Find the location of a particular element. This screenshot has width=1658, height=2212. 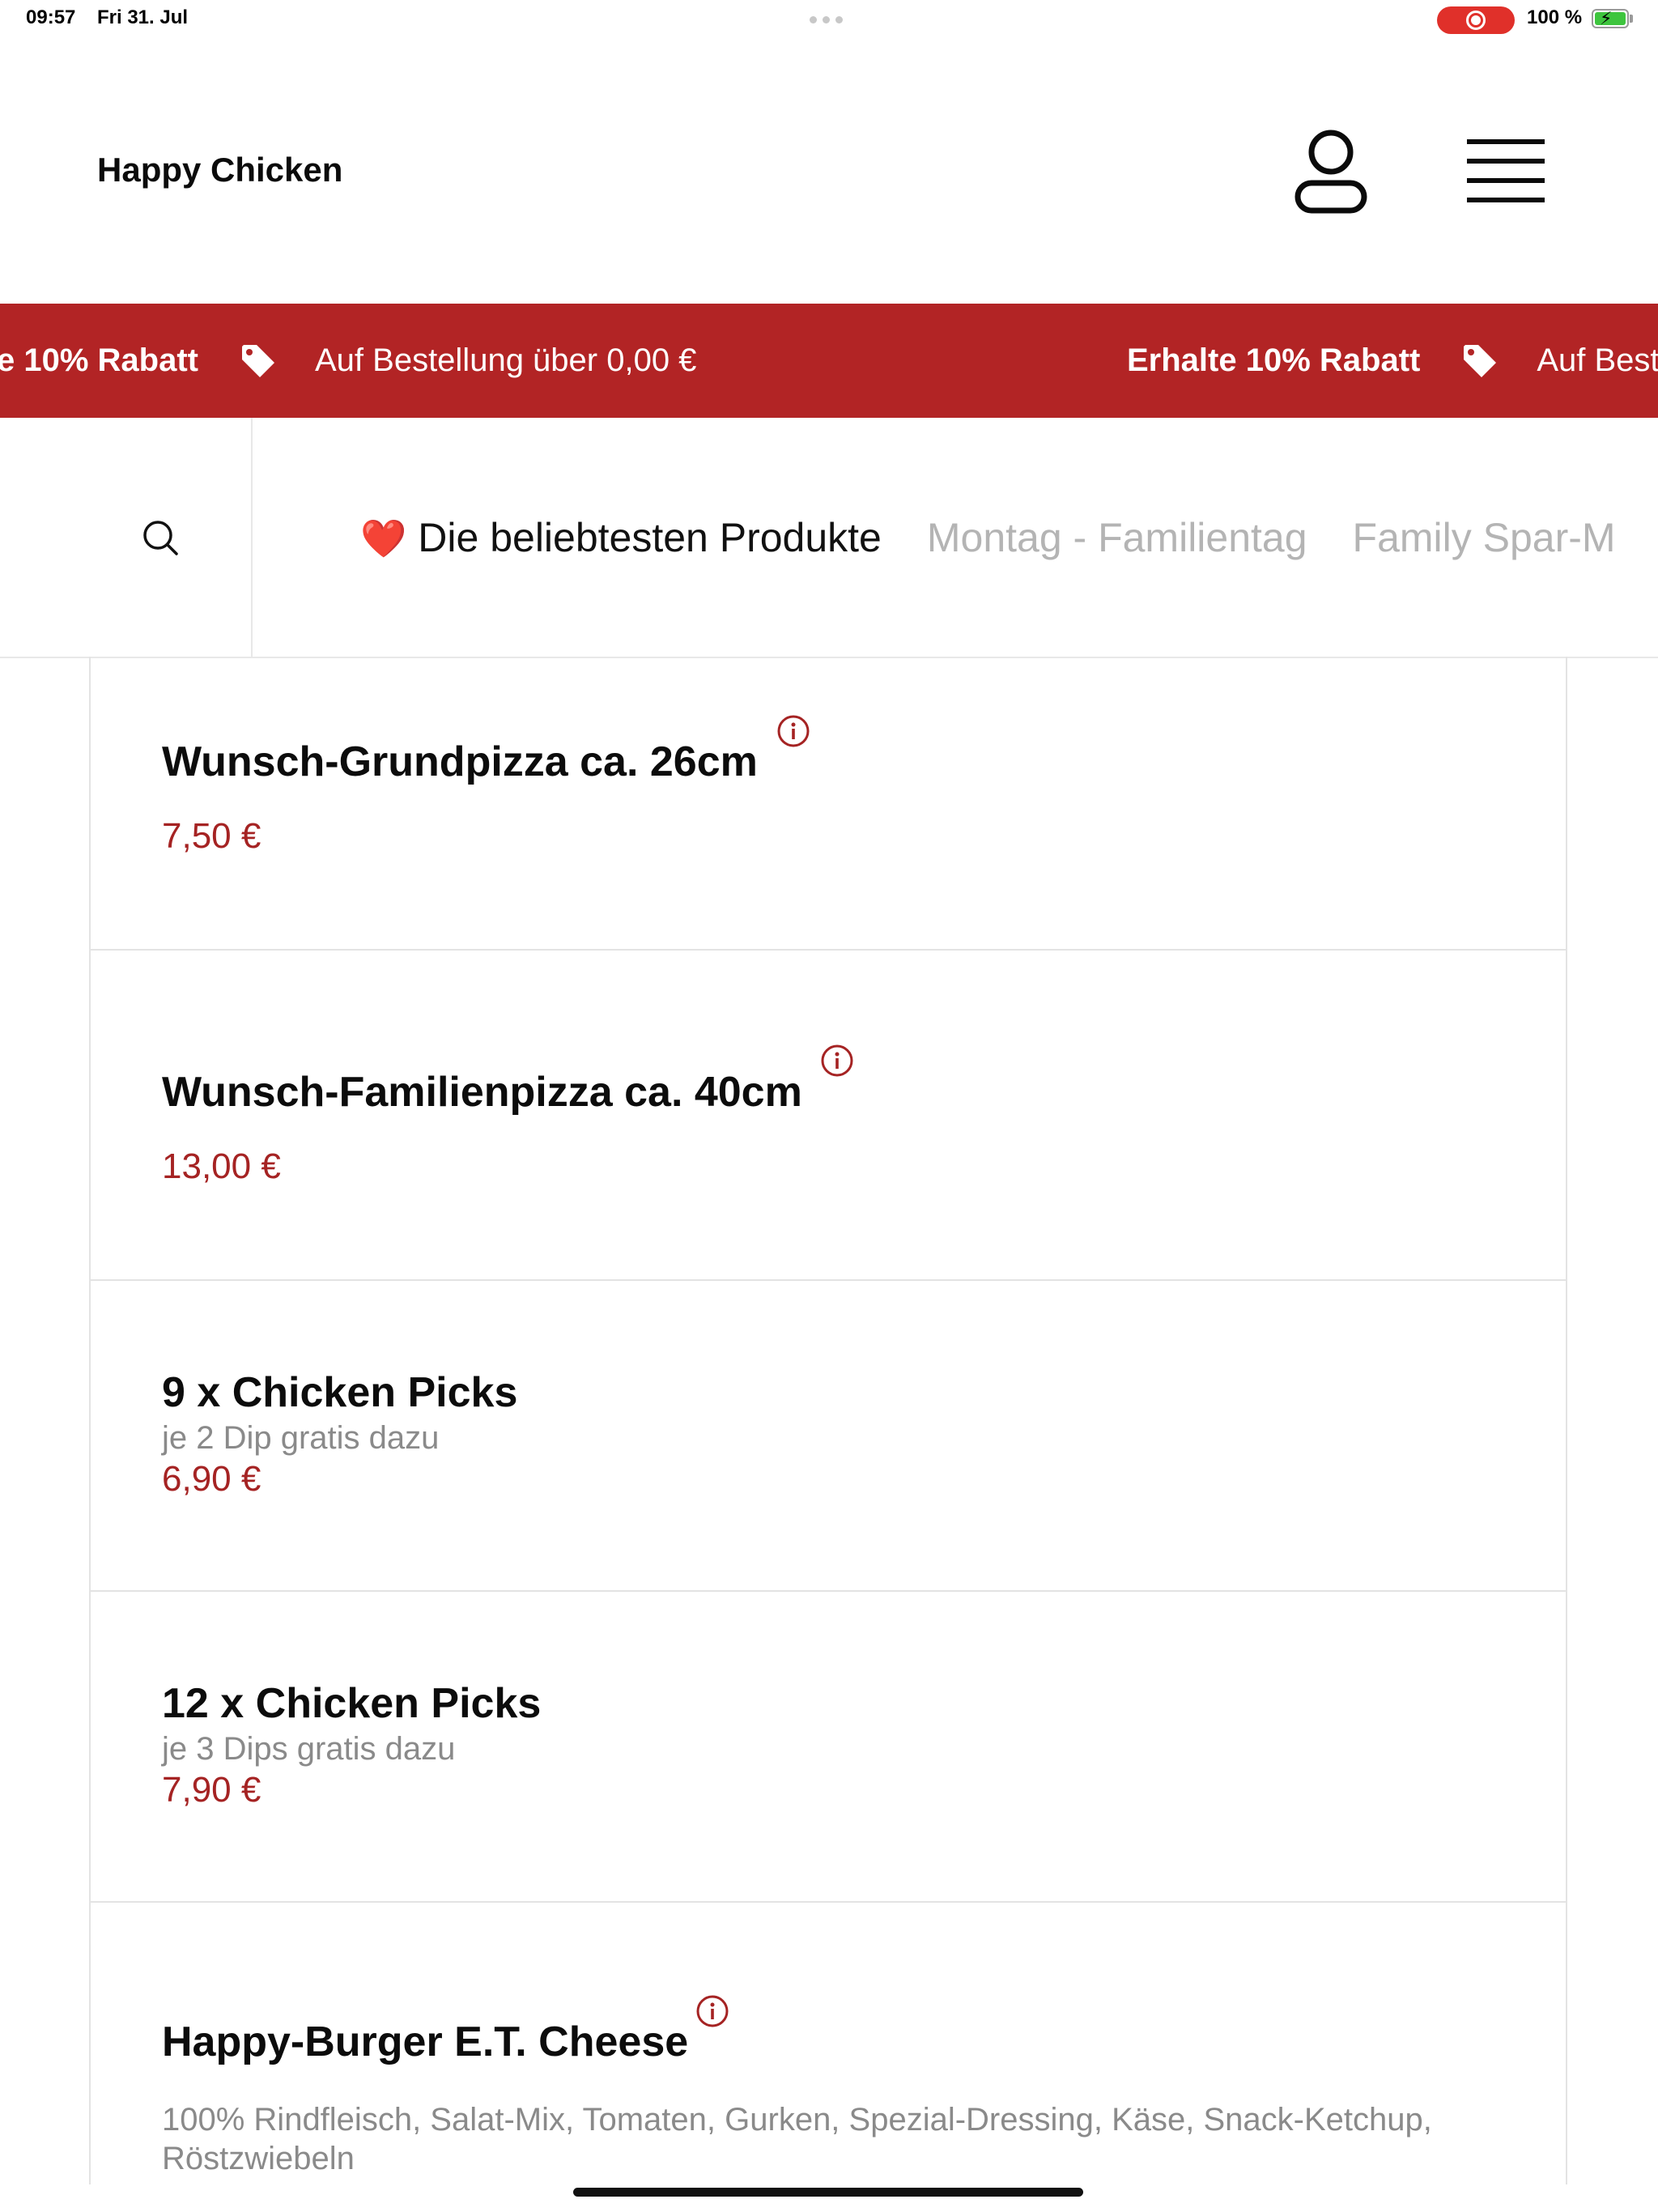

heart-icon: ❤️ is located at coordinates (383, 538).